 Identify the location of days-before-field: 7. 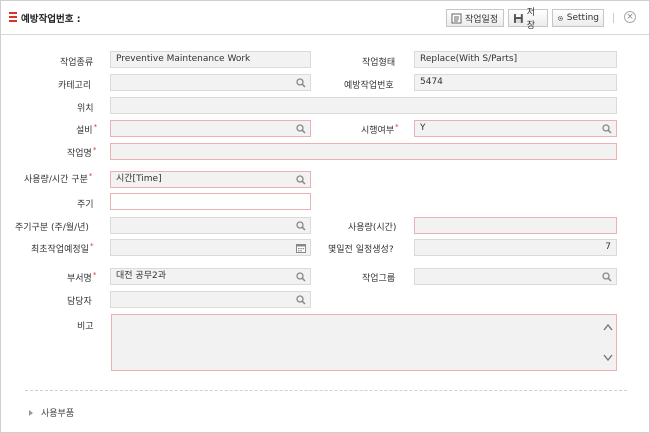
(515, 247).